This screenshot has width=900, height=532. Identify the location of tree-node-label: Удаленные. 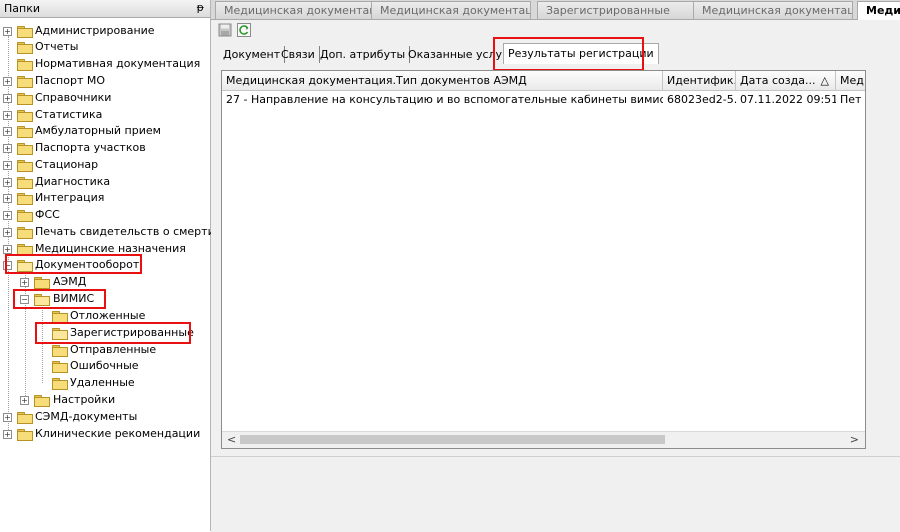
(102, 382).